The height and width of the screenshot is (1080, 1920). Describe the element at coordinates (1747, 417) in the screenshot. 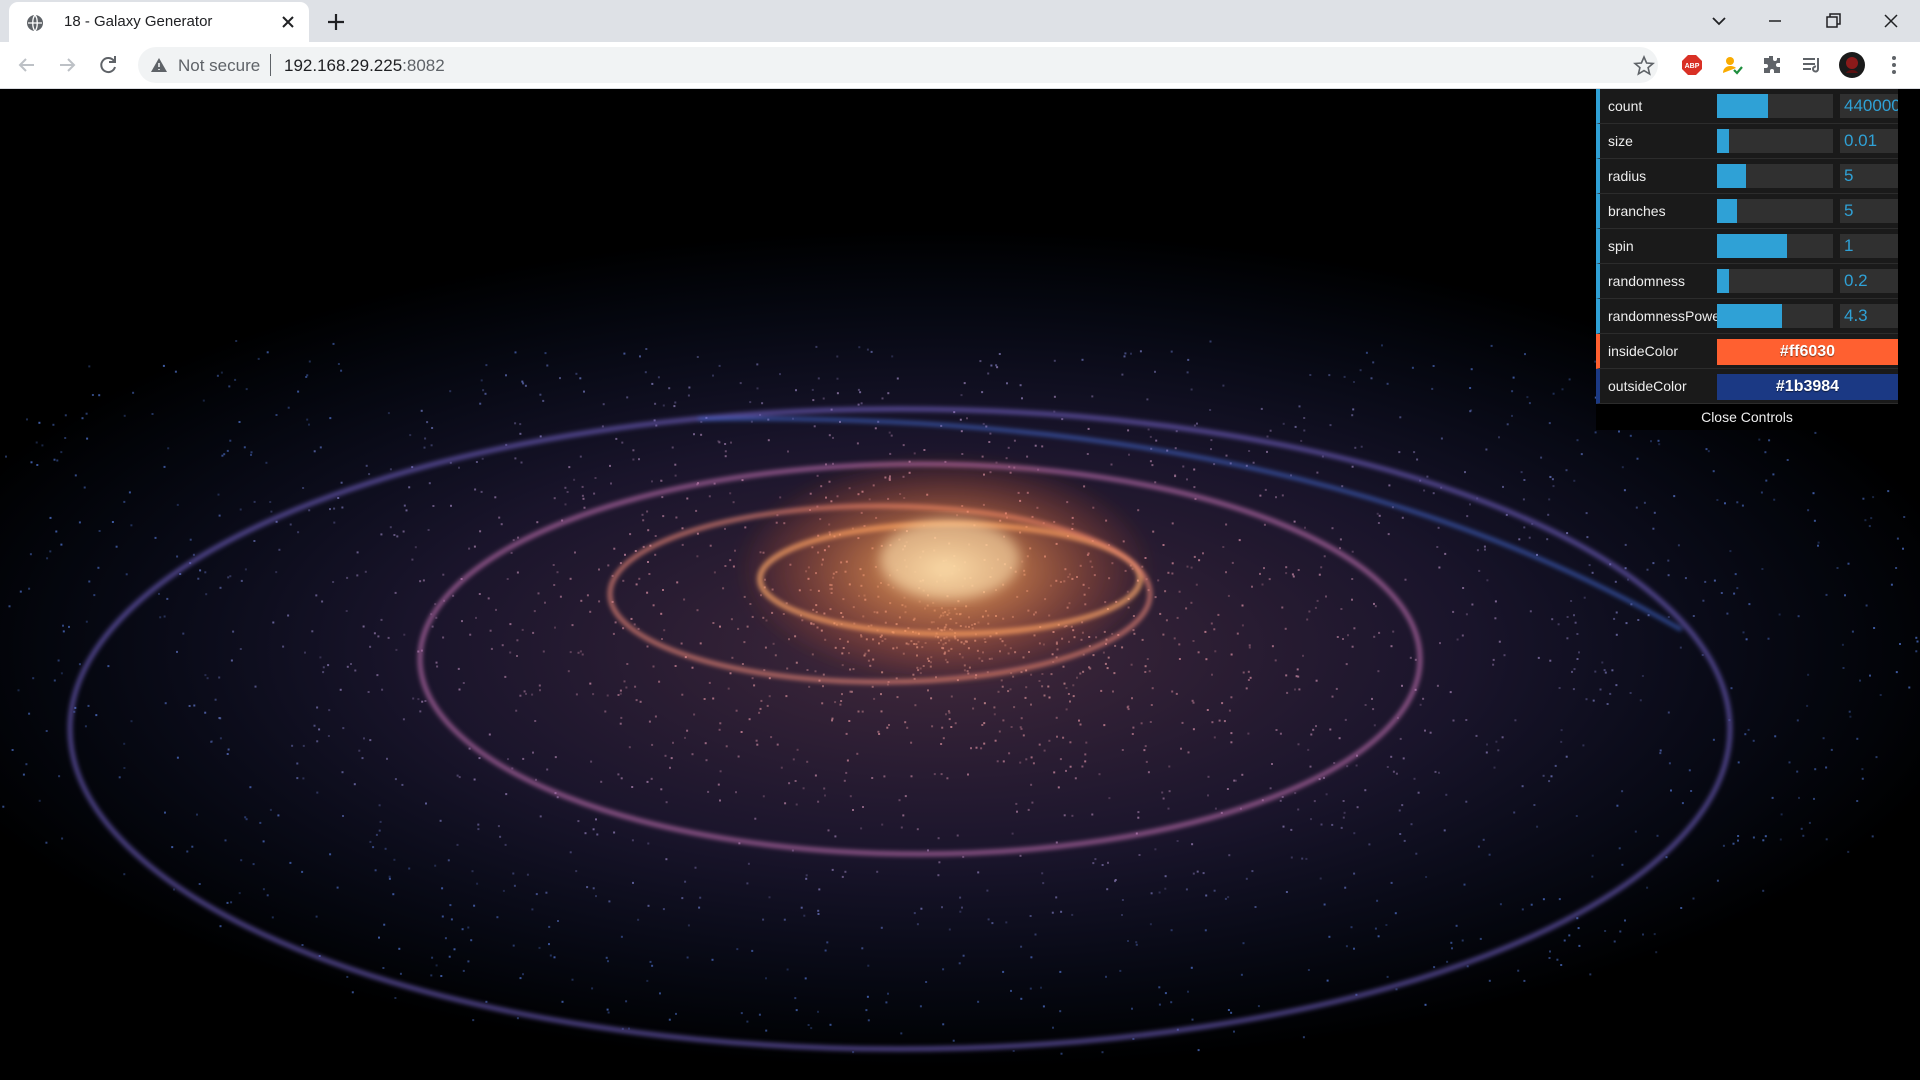

I see `close-controls-button: Close Controls` at that location.